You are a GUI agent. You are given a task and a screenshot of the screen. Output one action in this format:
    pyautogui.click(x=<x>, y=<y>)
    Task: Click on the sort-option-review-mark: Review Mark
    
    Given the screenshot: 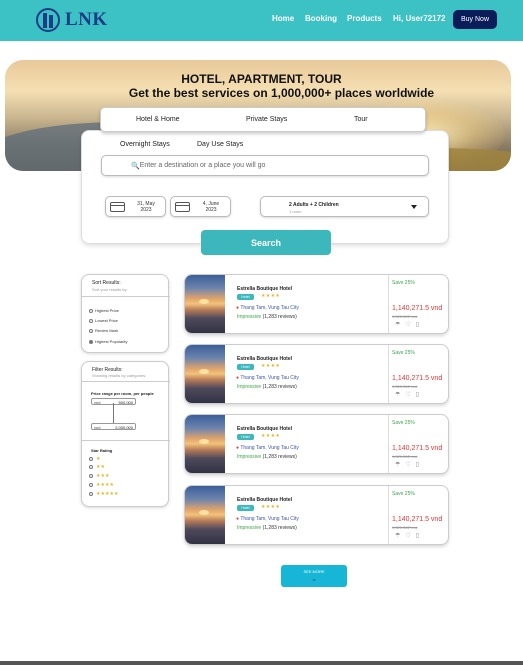 What is the action you would take?
    pyautogui.click(x=103, y=330)
    